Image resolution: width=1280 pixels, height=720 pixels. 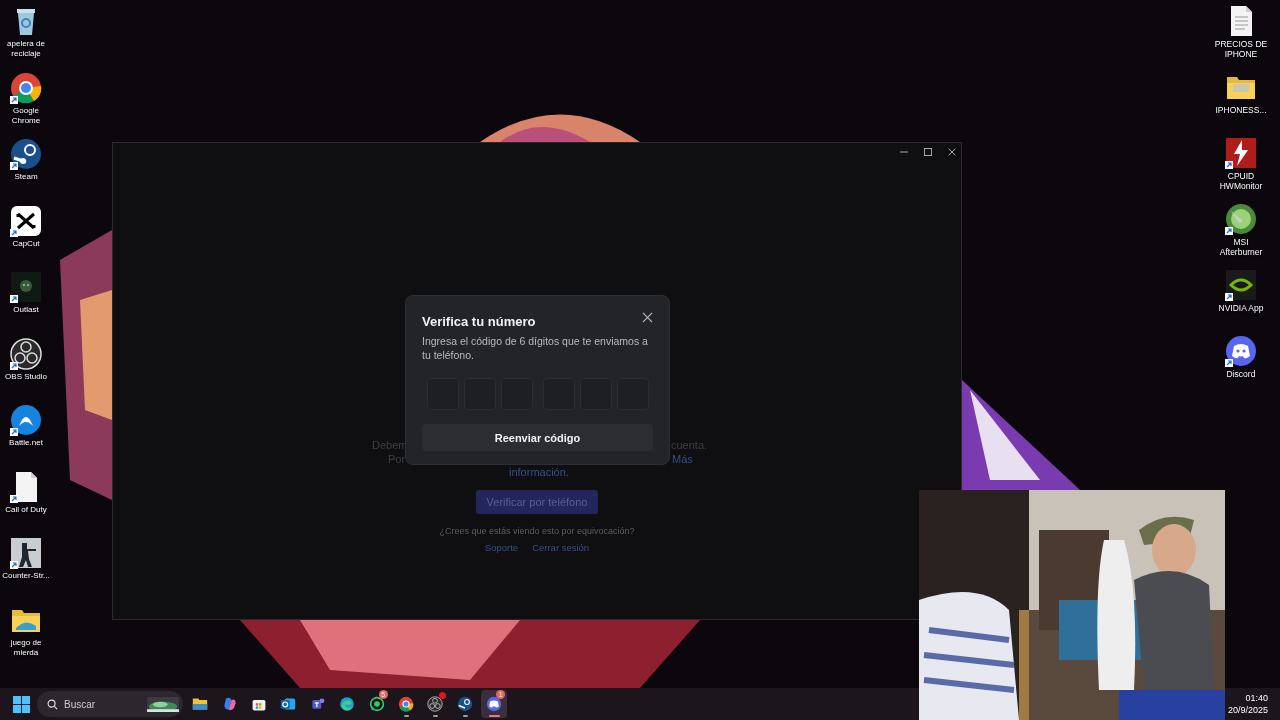 What do you see at coordinates (26, 509) in the screenshot?
I see `icon-label: Call of Duty` at bounding box center [26, 509].